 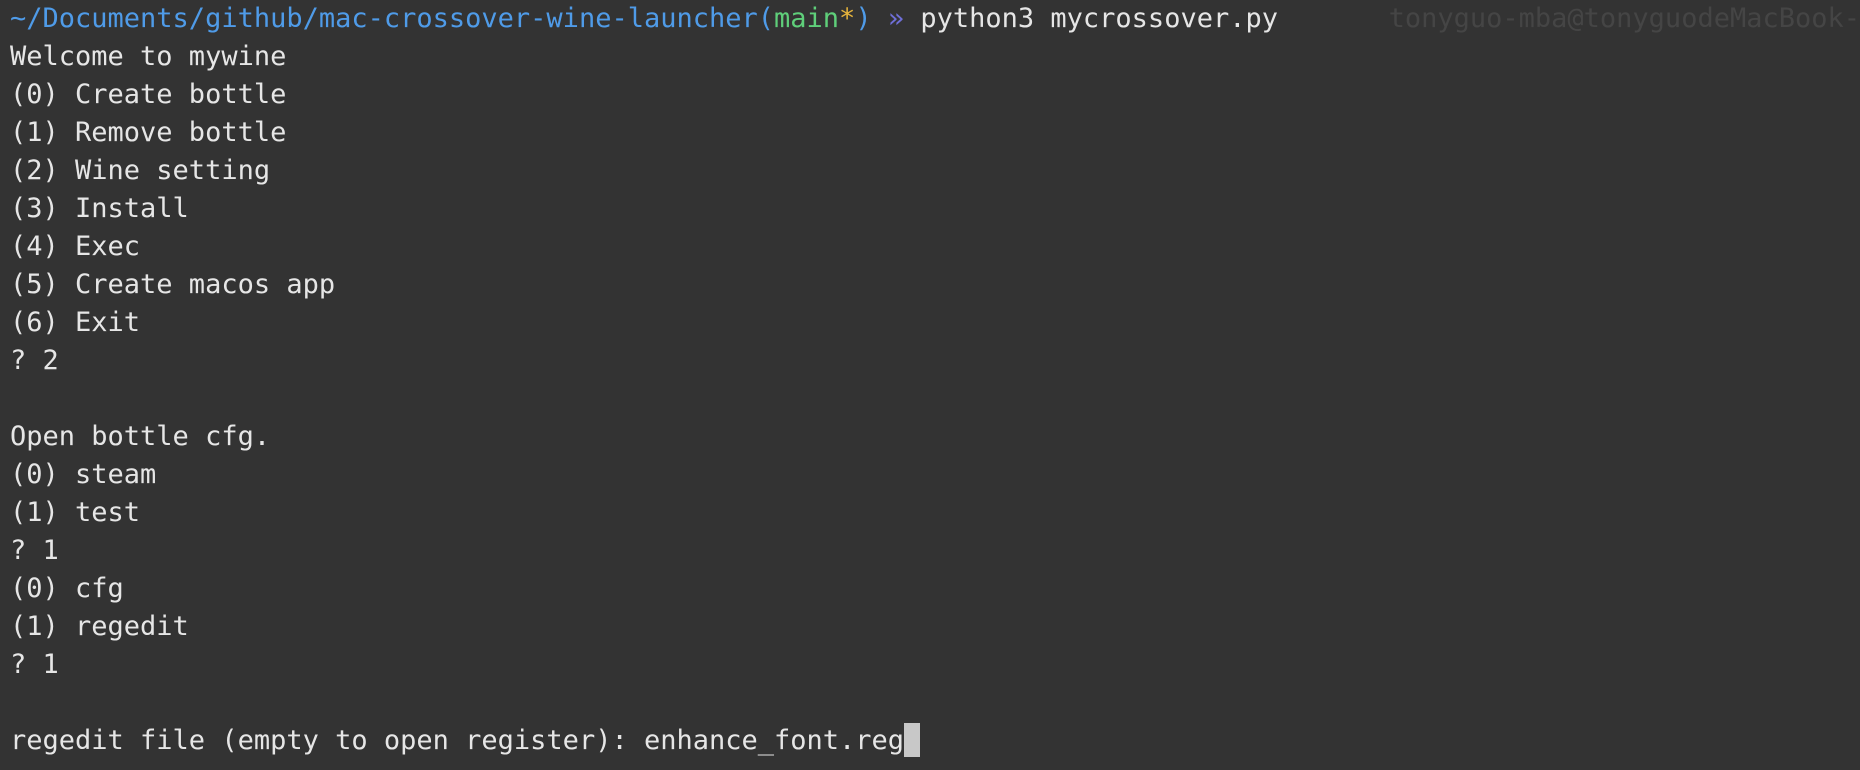 I want to click on host-label: tonyguo-mba@tonyguodeMacBook-, so click(x=1624, y=18).